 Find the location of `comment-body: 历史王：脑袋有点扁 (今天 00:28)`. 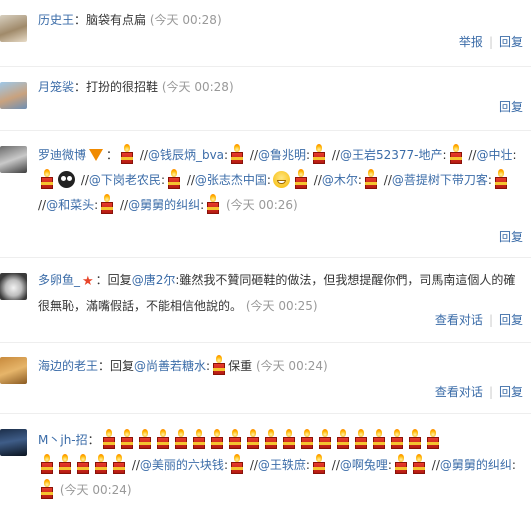

comment-body: 历史王：脑袋有点扁 (今天 00:28) is located at coordinates (280, 20).